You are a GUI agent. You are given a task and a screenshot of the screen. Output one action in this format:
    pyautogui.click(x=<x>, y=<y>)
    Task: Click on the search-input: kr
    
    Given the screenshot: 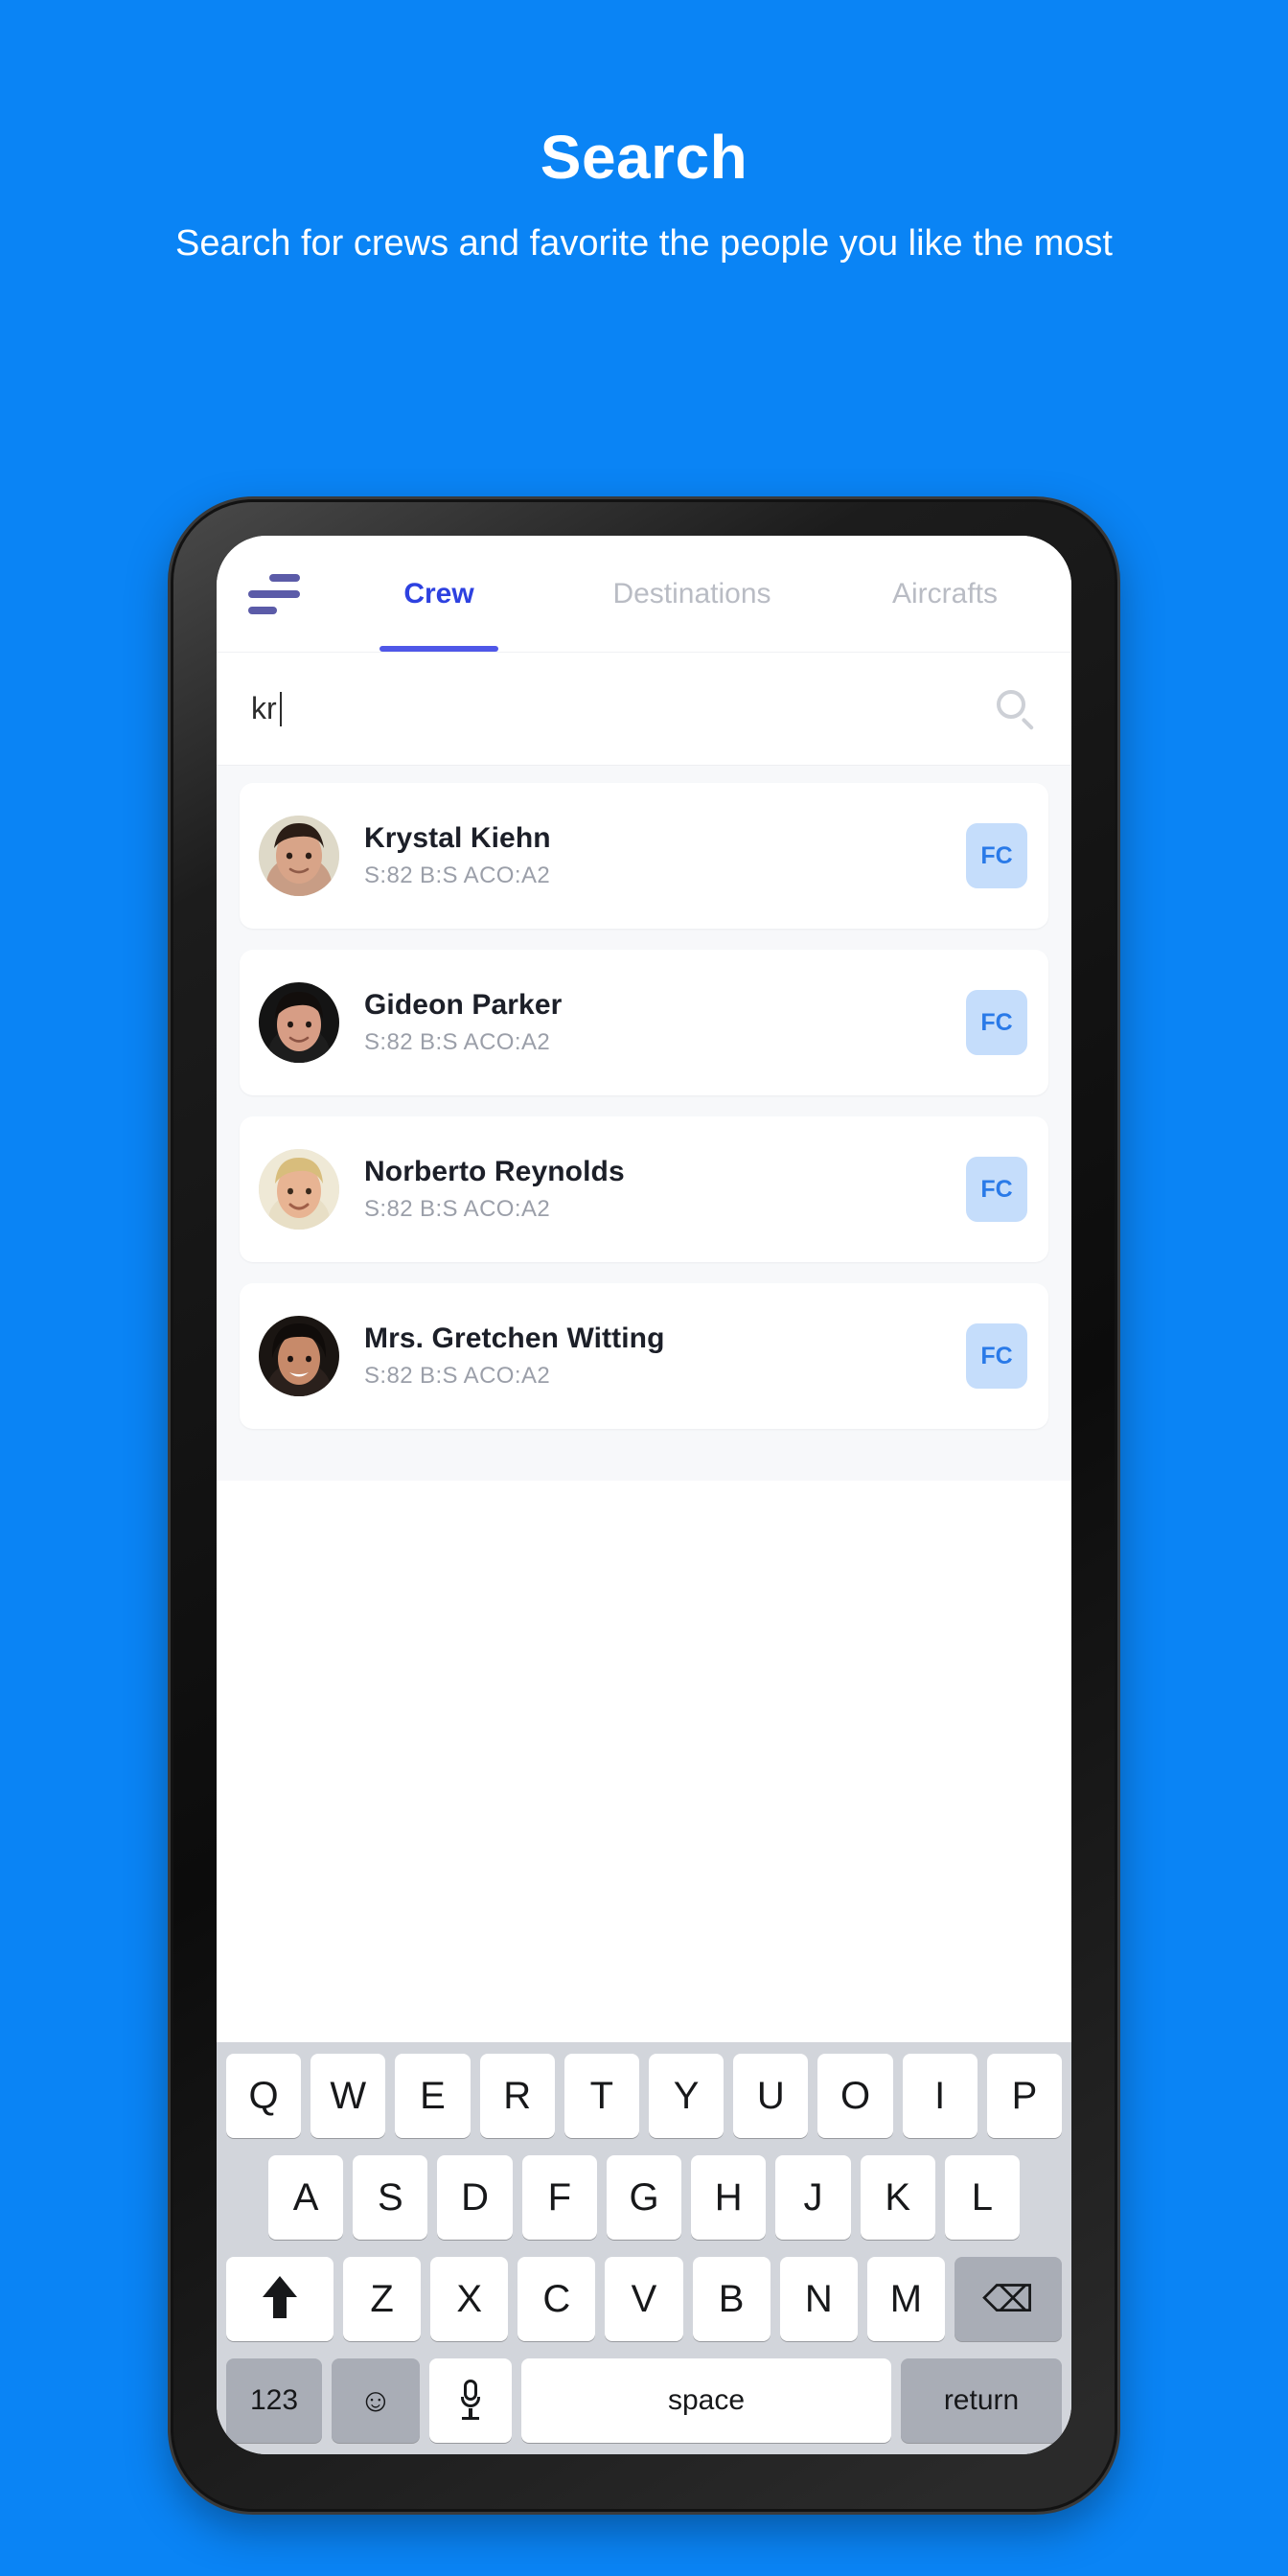 What is the action you would take?
    pyautogui.click(x=623, y=708)
    